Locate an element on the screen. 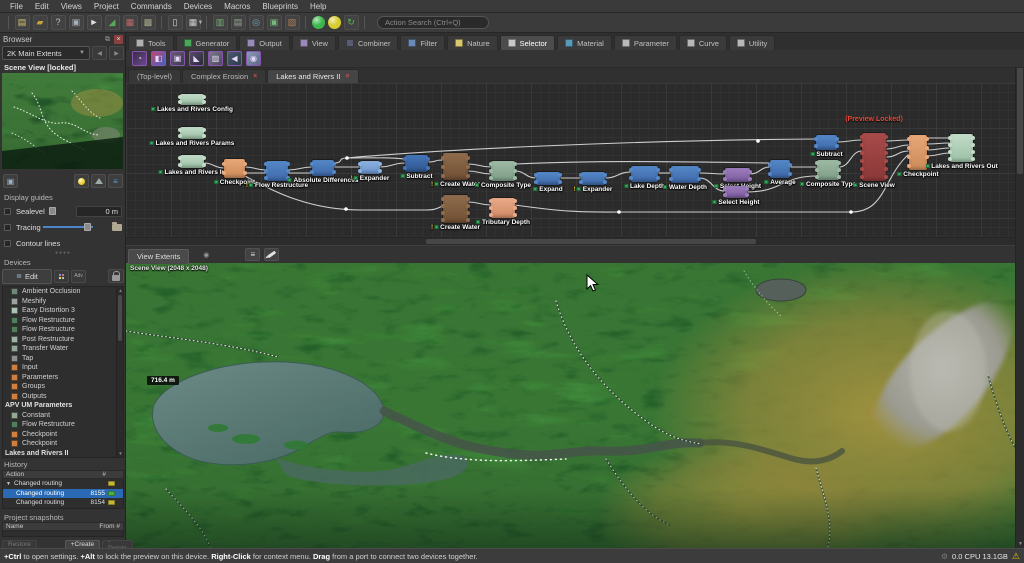 The image size is (1024, 563). action-search-input is located at coordinates (433, 22).